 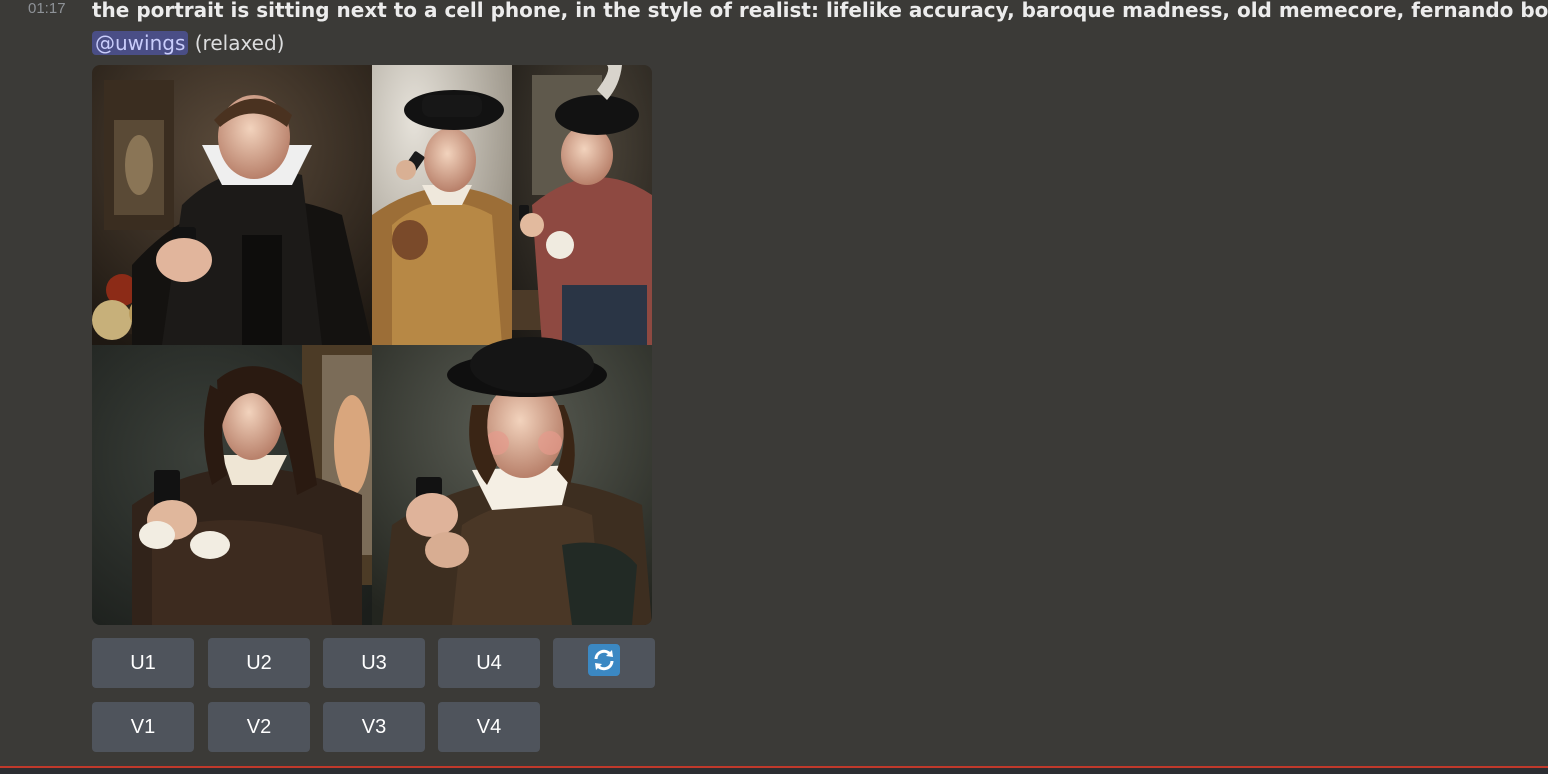 What do you see at coordinates (143, 663) in the screenshot?
I see `upscale-button-1: U1` at bounding box center [143, 663].